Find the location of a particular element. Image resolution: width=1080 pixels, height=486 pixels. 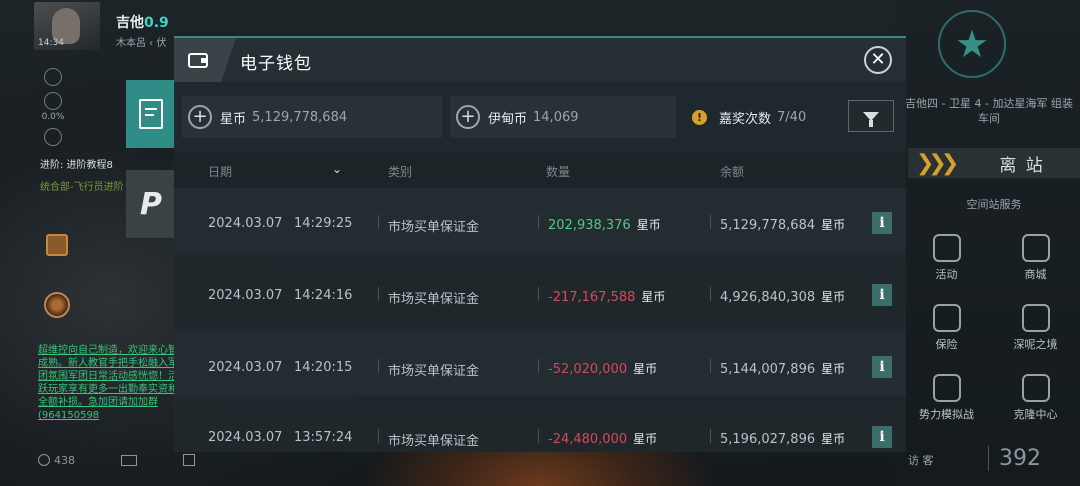

service-abyss: 深呢之境 is located at coordinates (1035, 328).